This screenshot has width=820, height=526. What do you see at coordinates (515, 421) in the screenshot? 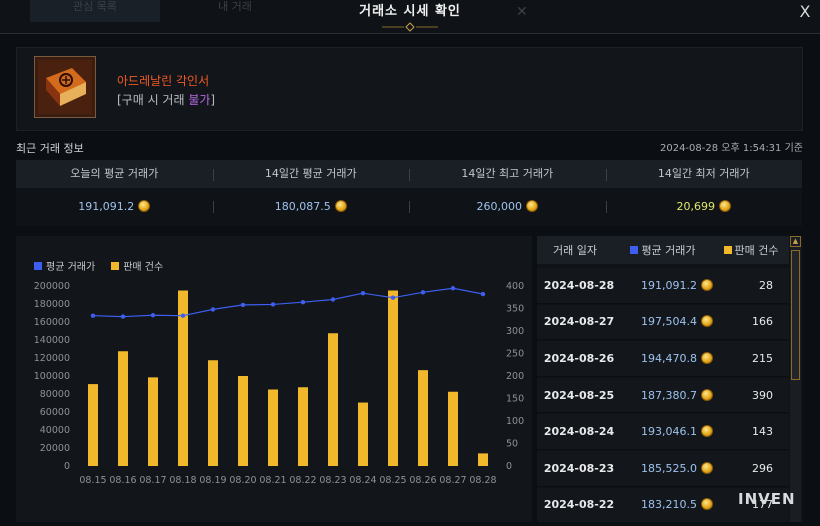
I see `y-right-tick-label: 100` at bounding box center [515, 421].